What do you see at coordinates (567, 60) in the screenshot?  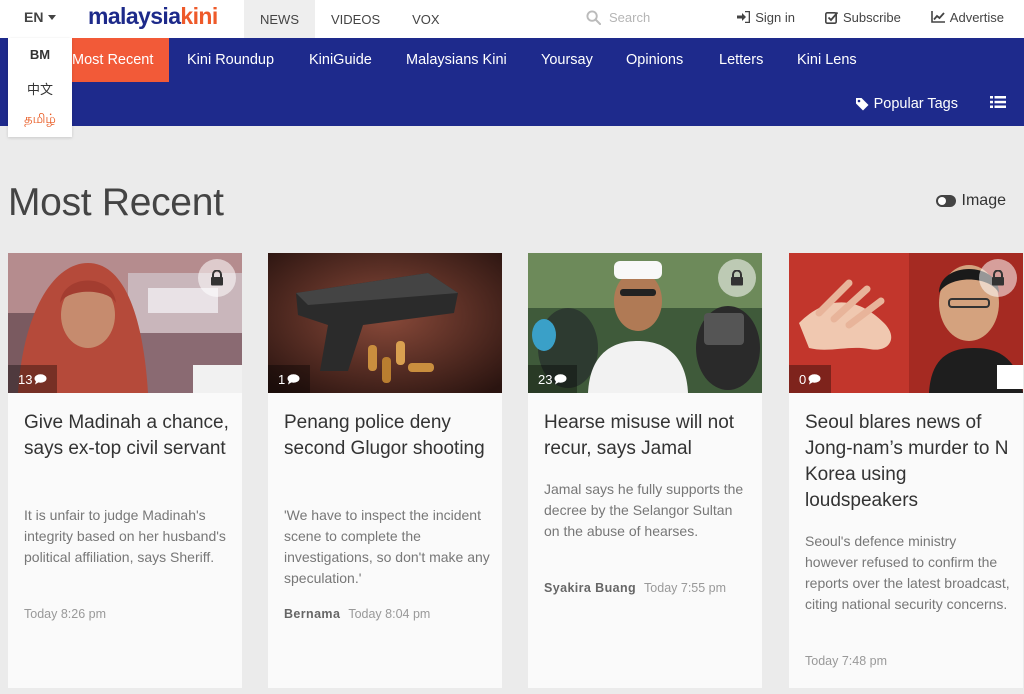 I see `nav-yoursay: Yoursay` at bounding box center [567, 60].